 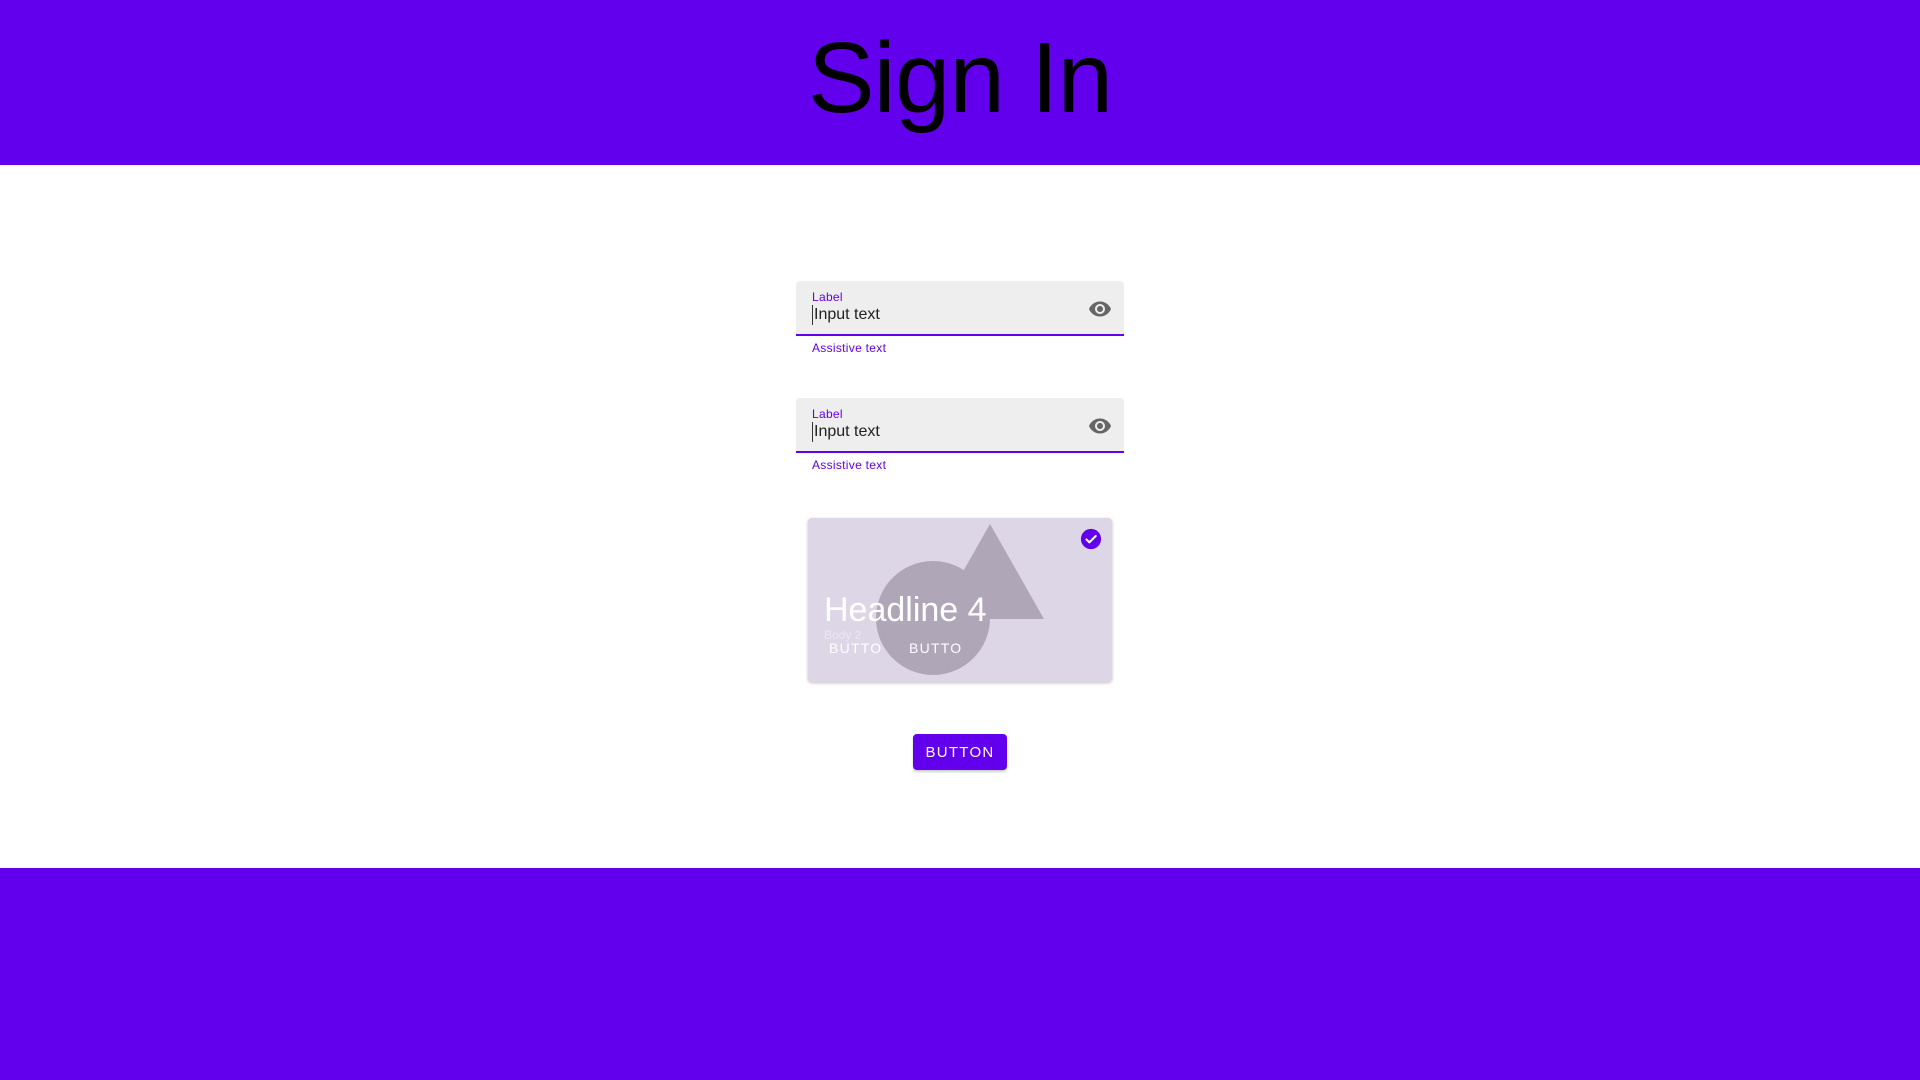 What do you see at coordinates (960, 425) in the screenshot?
I see `text-field-input-2: Label Input text` at bounding box center [960, 425].